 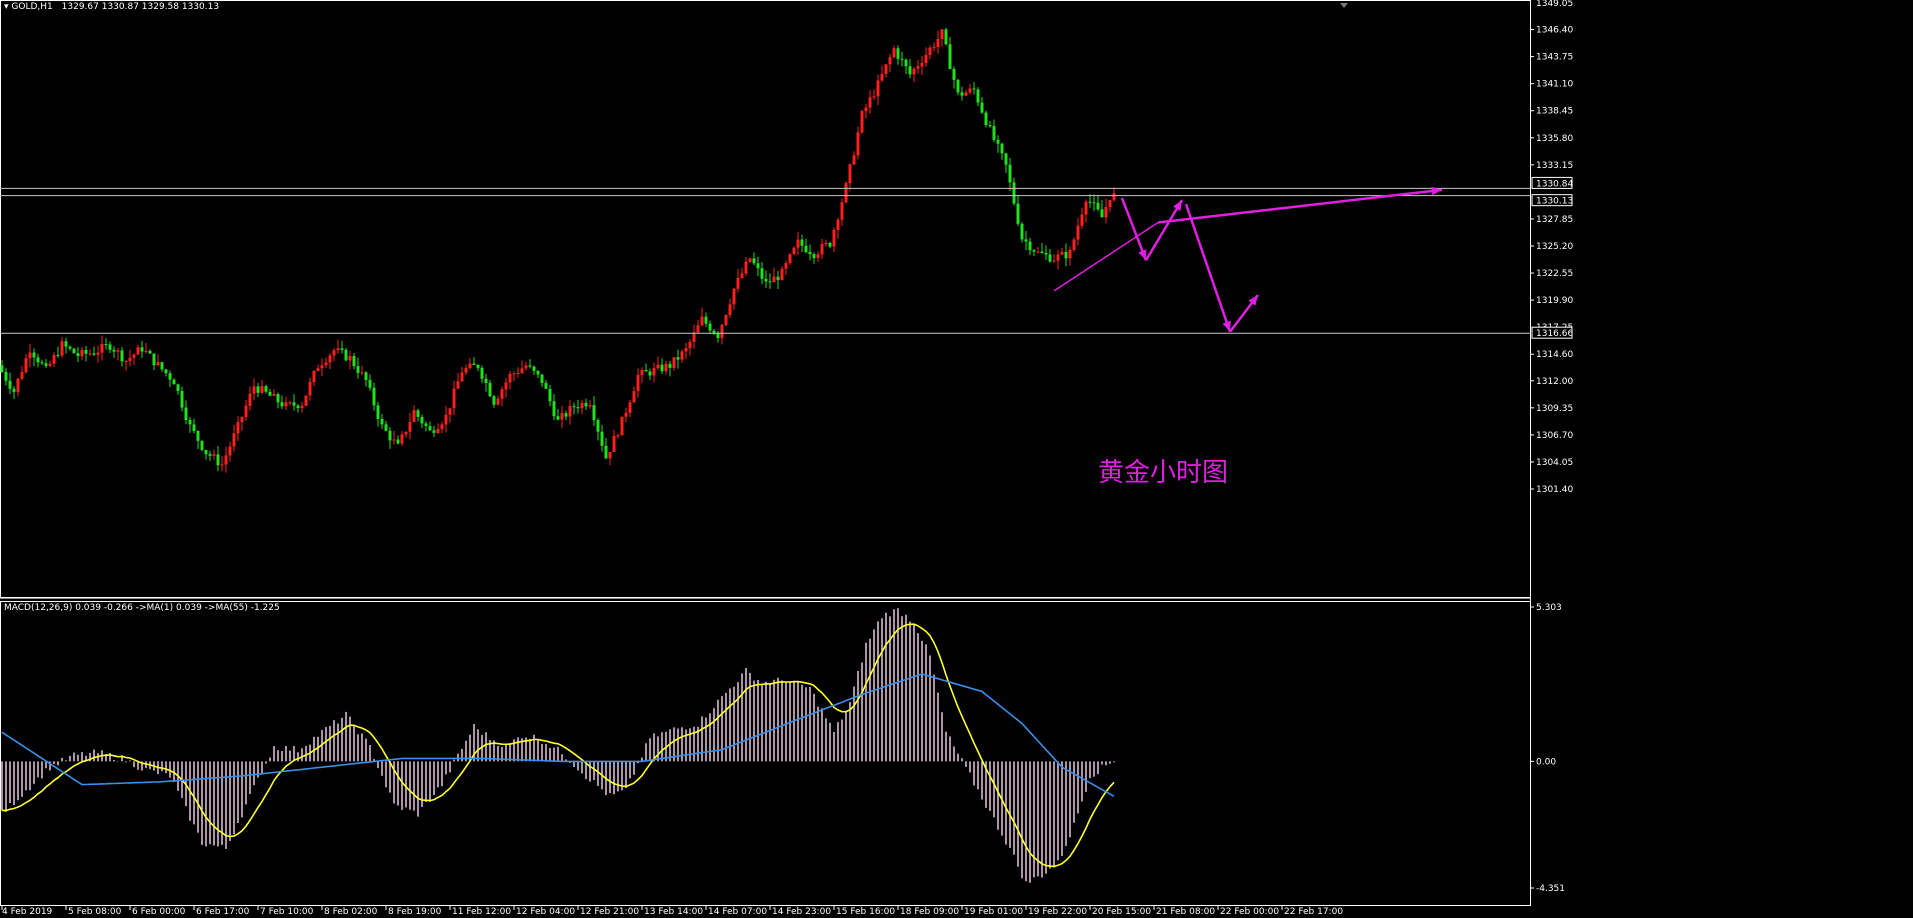 What do you see at coordinates (1550, 889) in the screenshot?
I see `macd-tick-label: -4.351` at bounding box center [1550, 889].